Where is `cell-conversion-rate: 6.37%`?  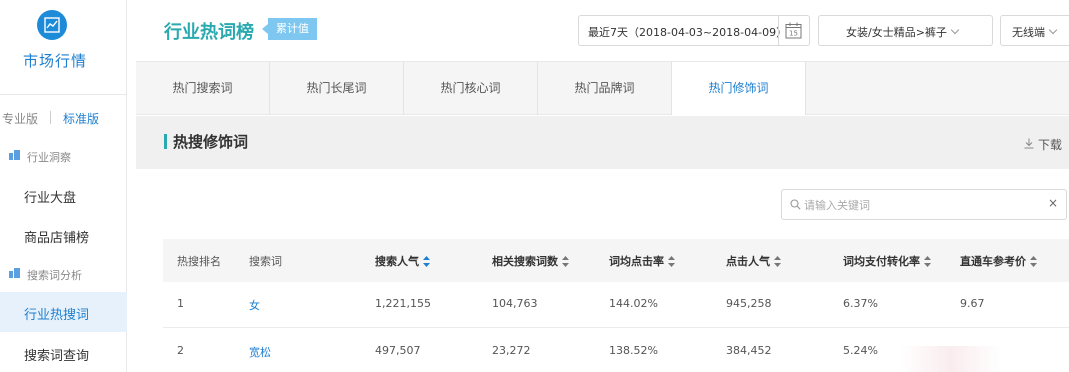 cell-conversion-rate: 6.37% is located at coordinates (860, 303).